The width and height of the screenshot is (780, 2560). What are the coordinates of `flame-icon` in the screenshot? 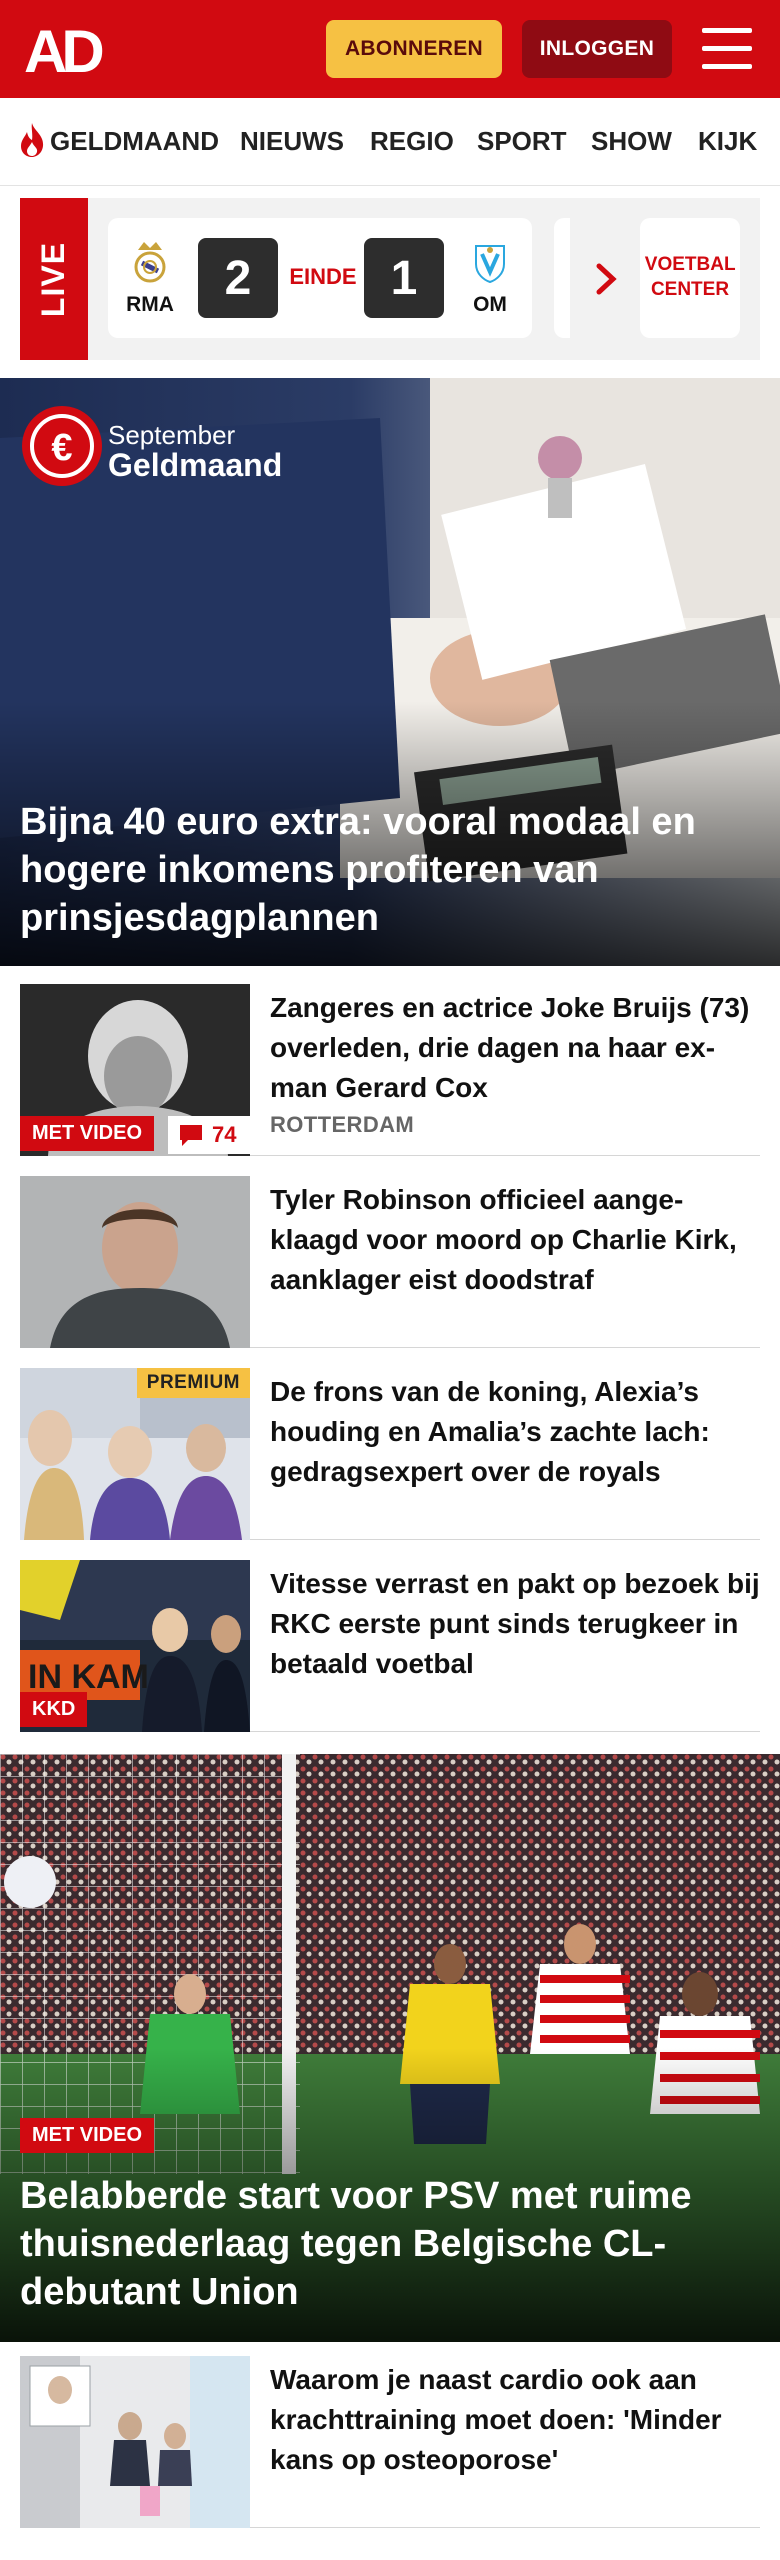 It's located at (32, 140).